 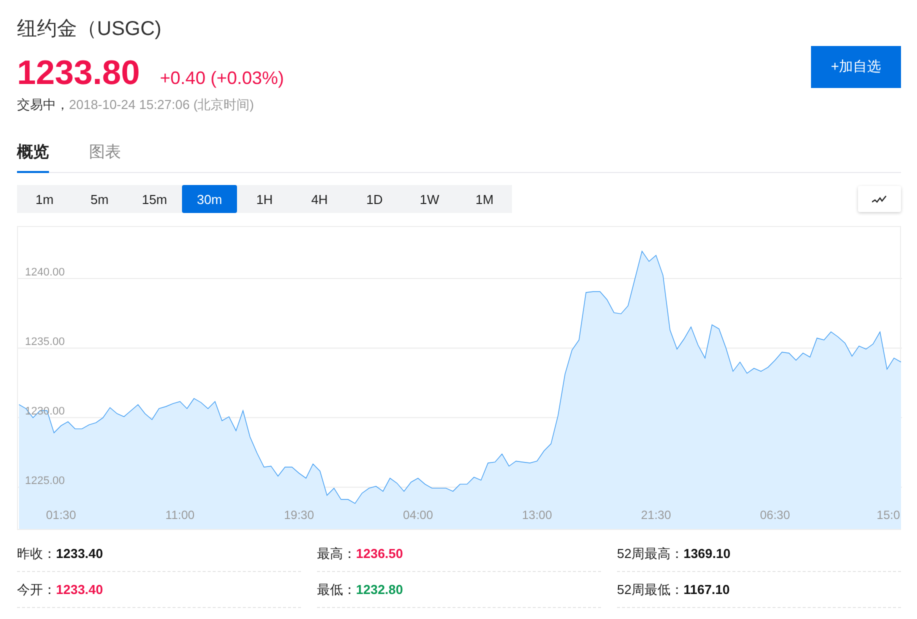 I want to click on stat-value: 1236.50, so click(x=379, y=553).